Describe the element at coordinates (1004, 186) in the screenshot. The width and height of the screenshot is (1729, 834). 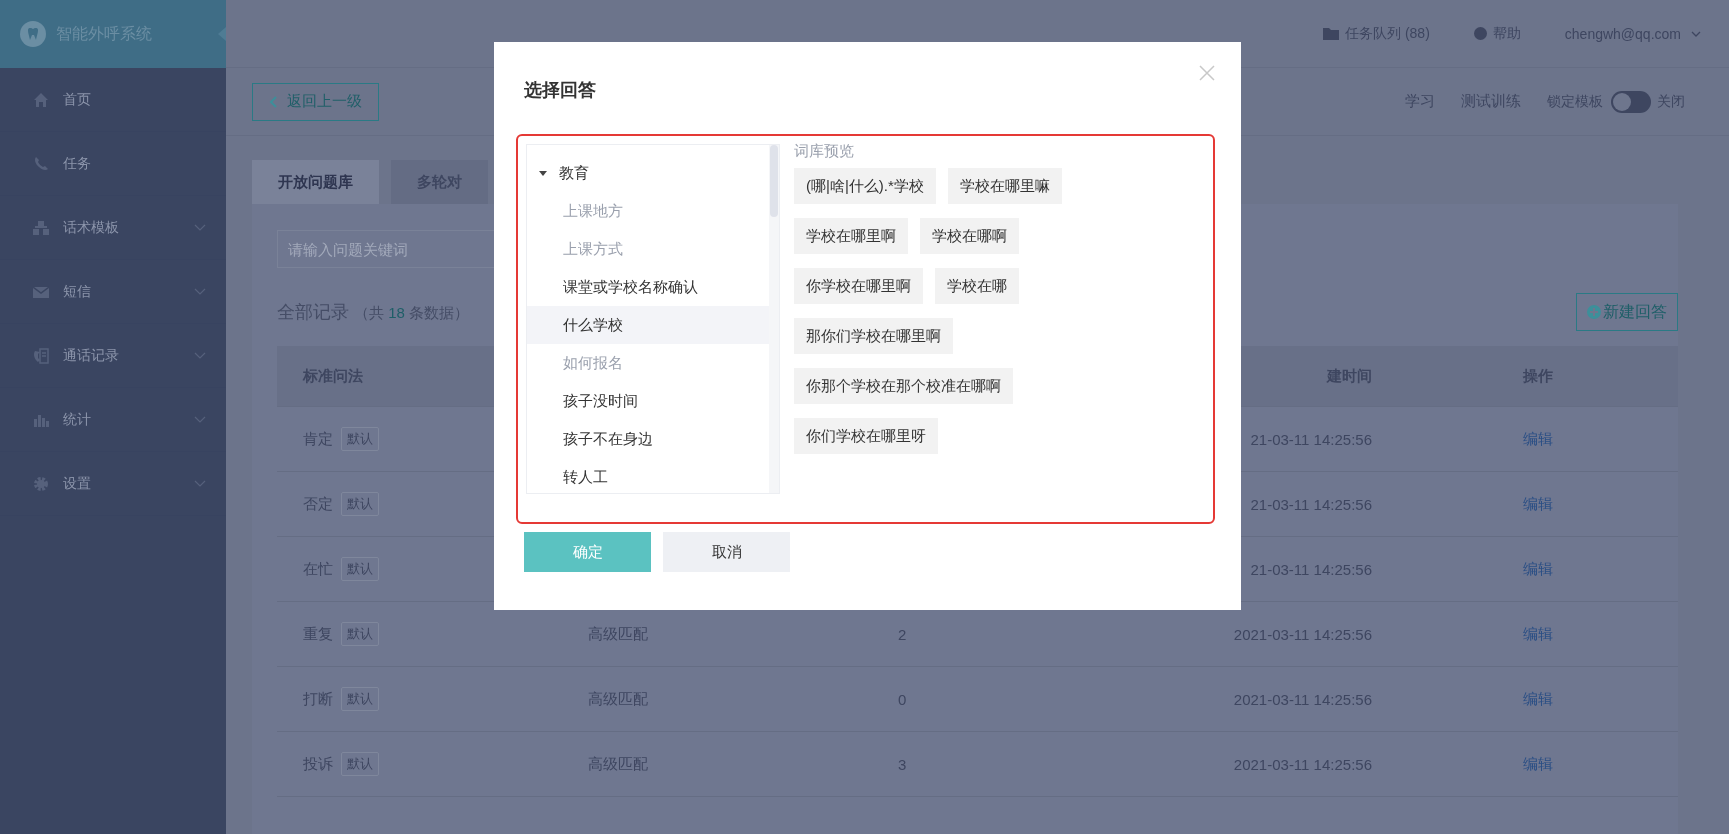
I see `phrase-chip: 学校在哪里嘛` at that location.